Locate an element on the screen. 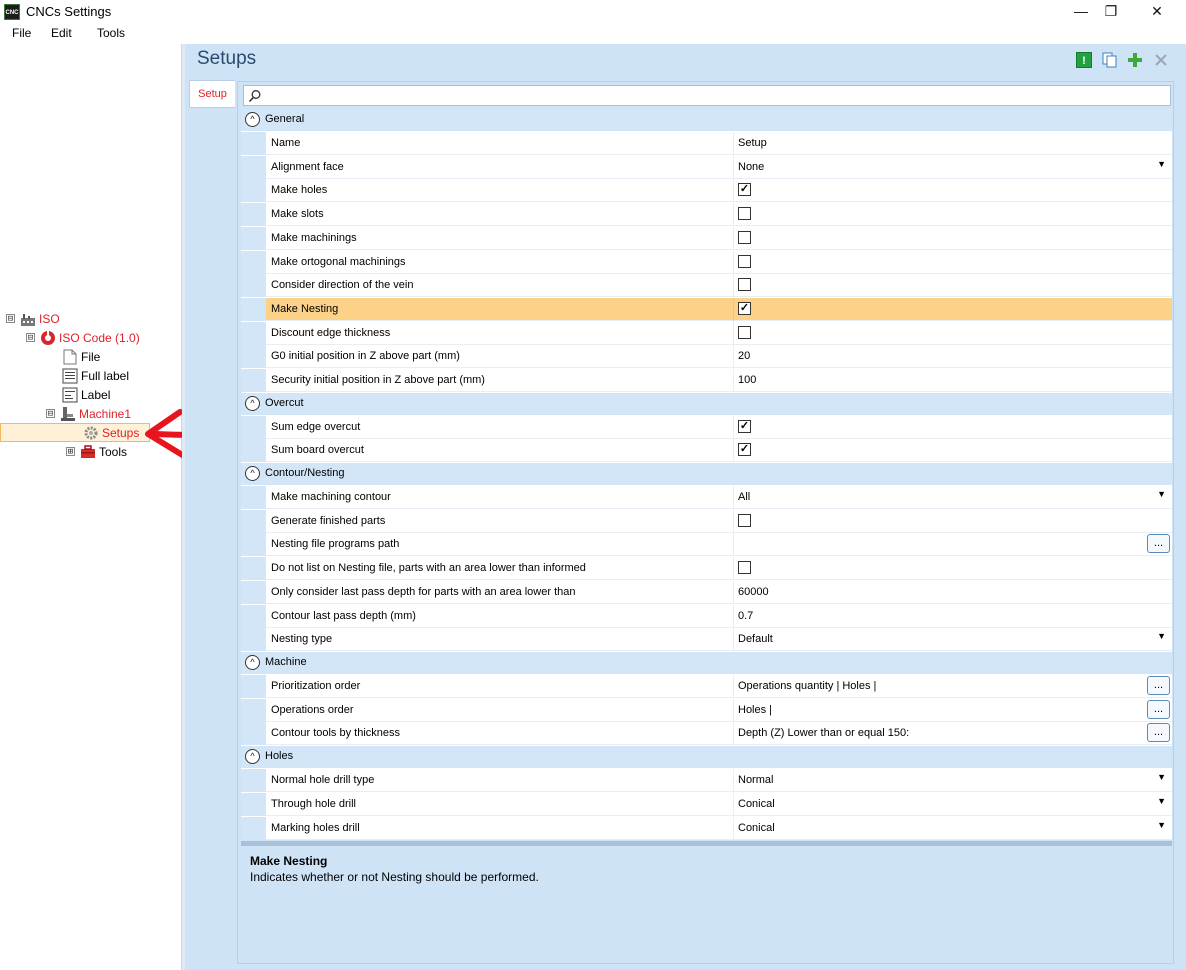  maximize-button: ❐ is located at coordinates (1111, 12).